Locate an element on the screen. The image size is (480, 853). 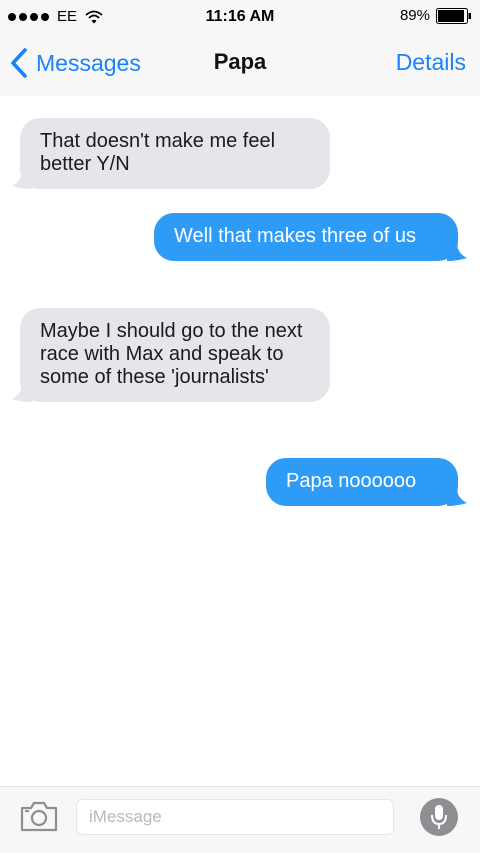
imessage-input is located at coordinates (235, 817).